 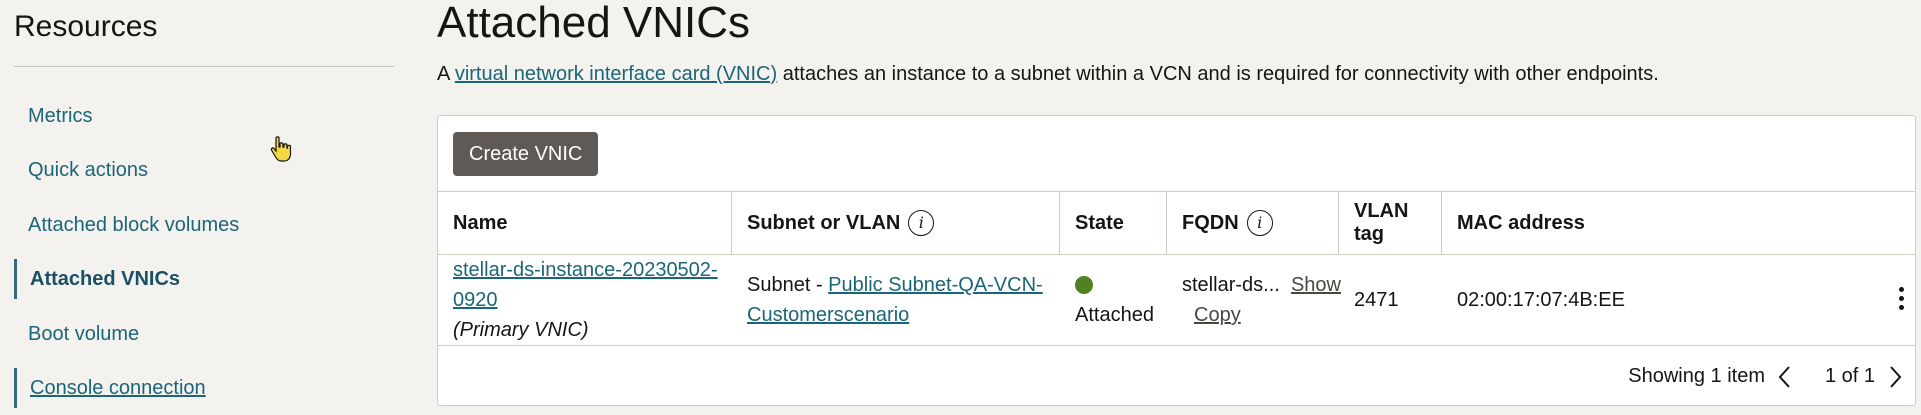 What do you see at coordinates (60, 115) in the screenshot?
I see `sidebar-item-label: Metrics` at bounding box center [60, 115].